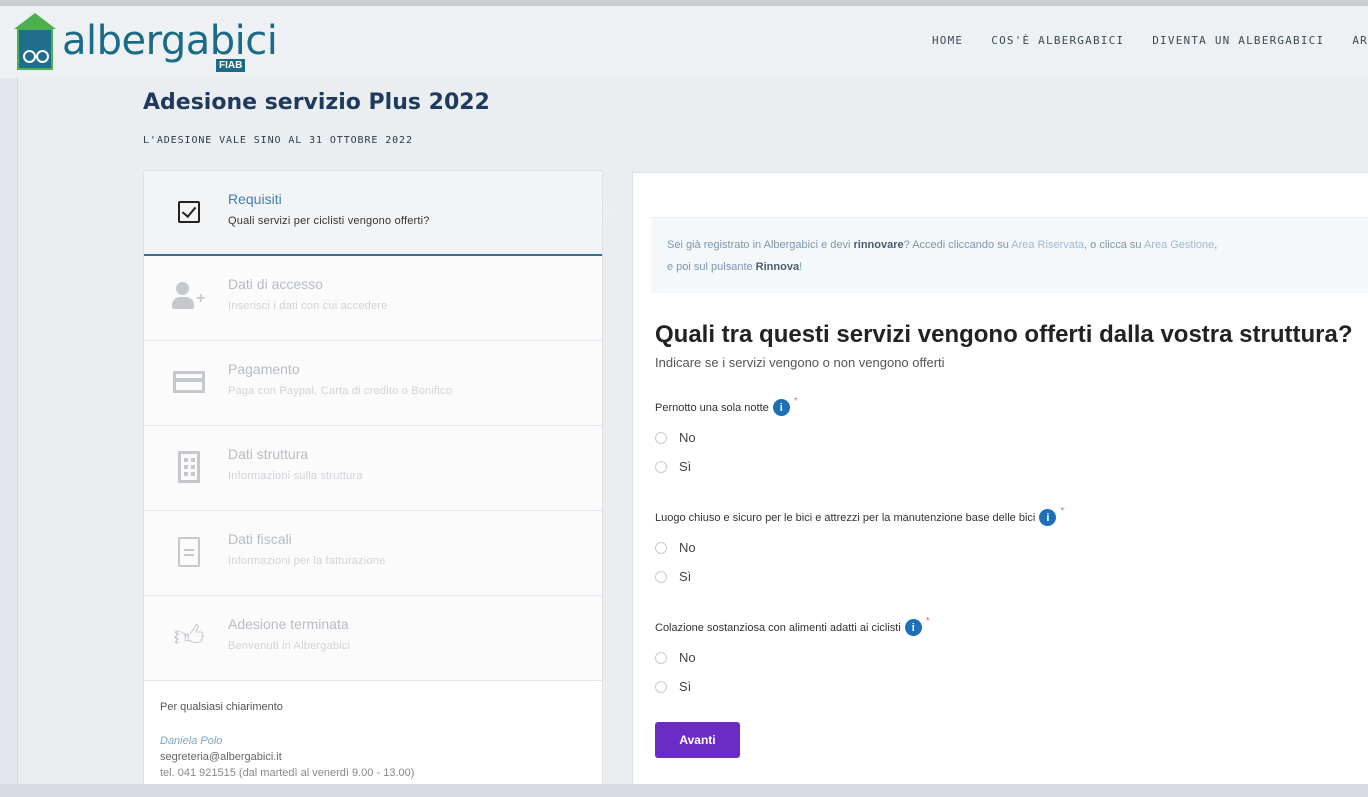 The width and height of the screenshot is (1368, 797). I want to click on horizontal-scrollbar, so click(684, 790).